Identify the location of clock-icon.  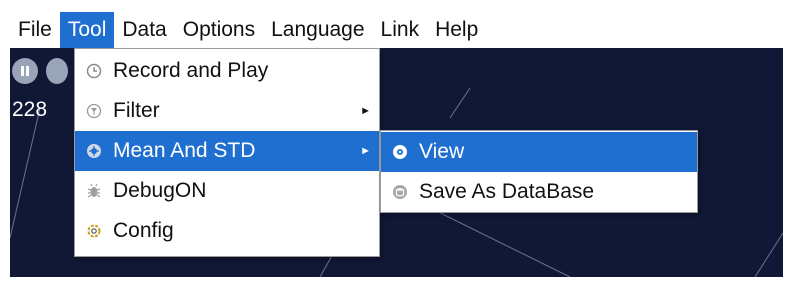
(94, 71).